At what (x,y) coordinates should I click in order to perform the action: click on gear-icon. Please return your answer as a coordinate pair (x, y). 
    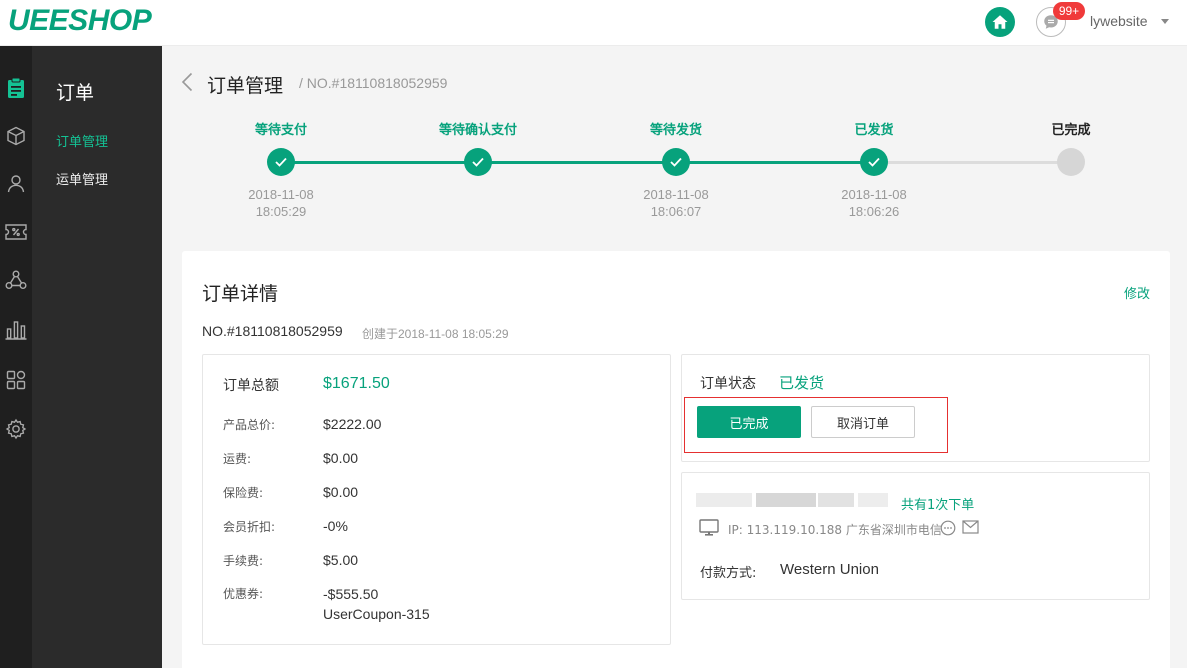
    Looking at the image, I should click on (16, 429).